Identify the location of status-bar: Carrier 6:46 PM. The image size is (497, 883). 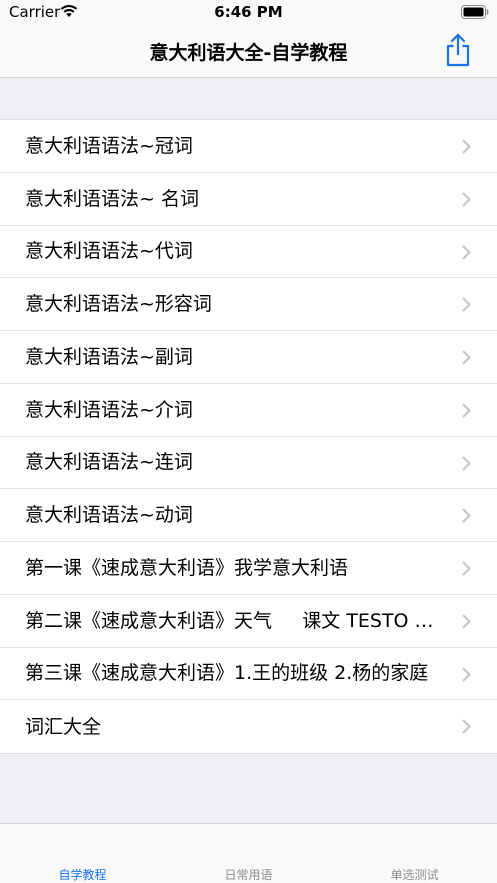
(248, 13).